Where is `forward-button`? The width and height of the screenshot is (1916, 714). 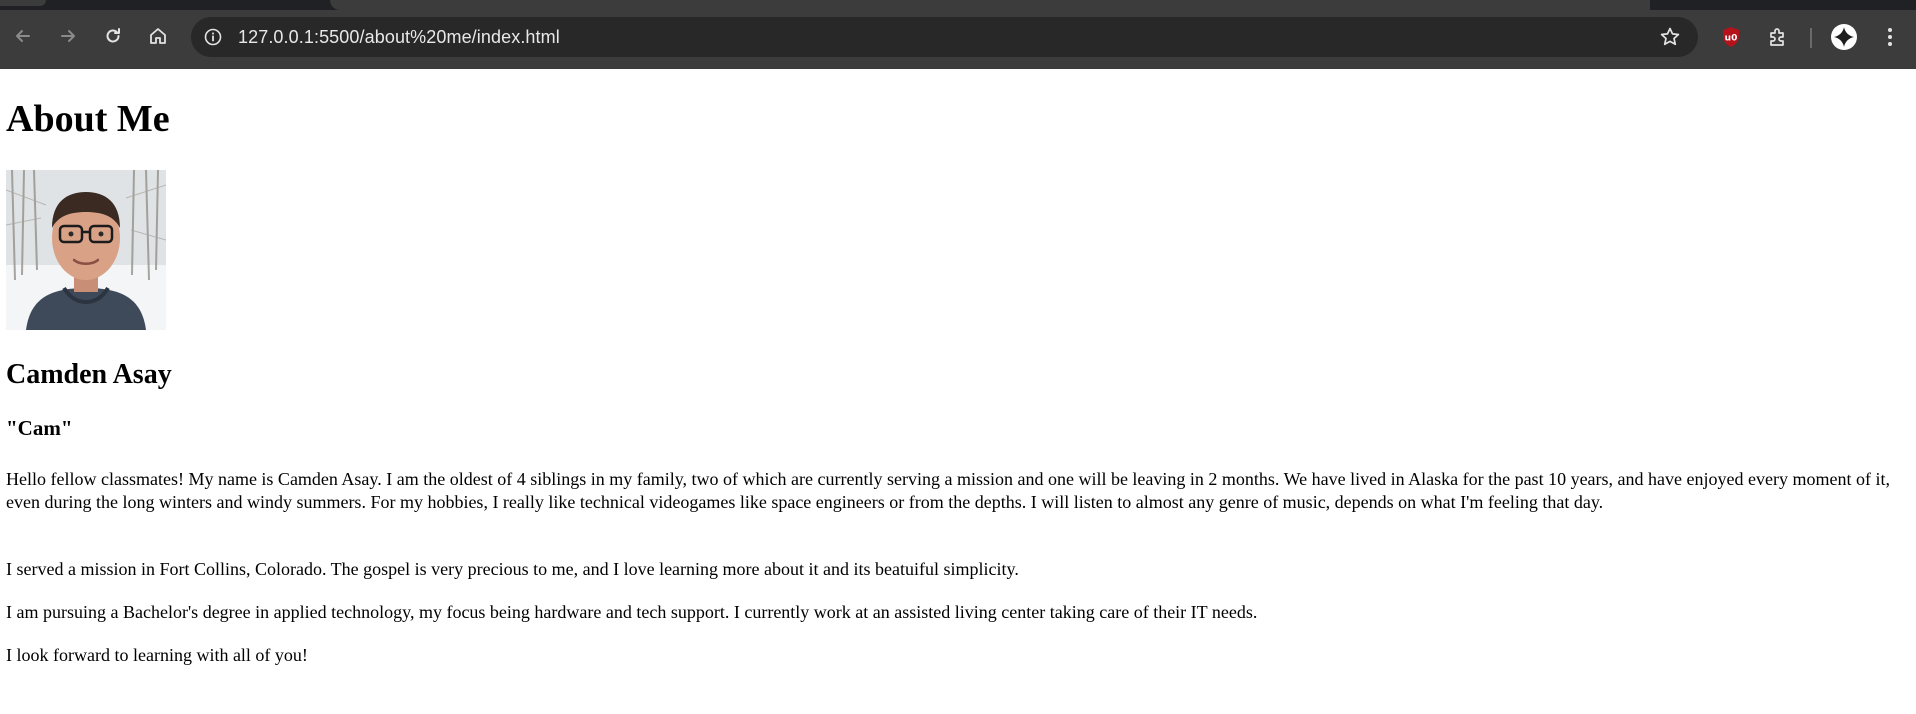
forward-button is located at coordinates (68, 36).